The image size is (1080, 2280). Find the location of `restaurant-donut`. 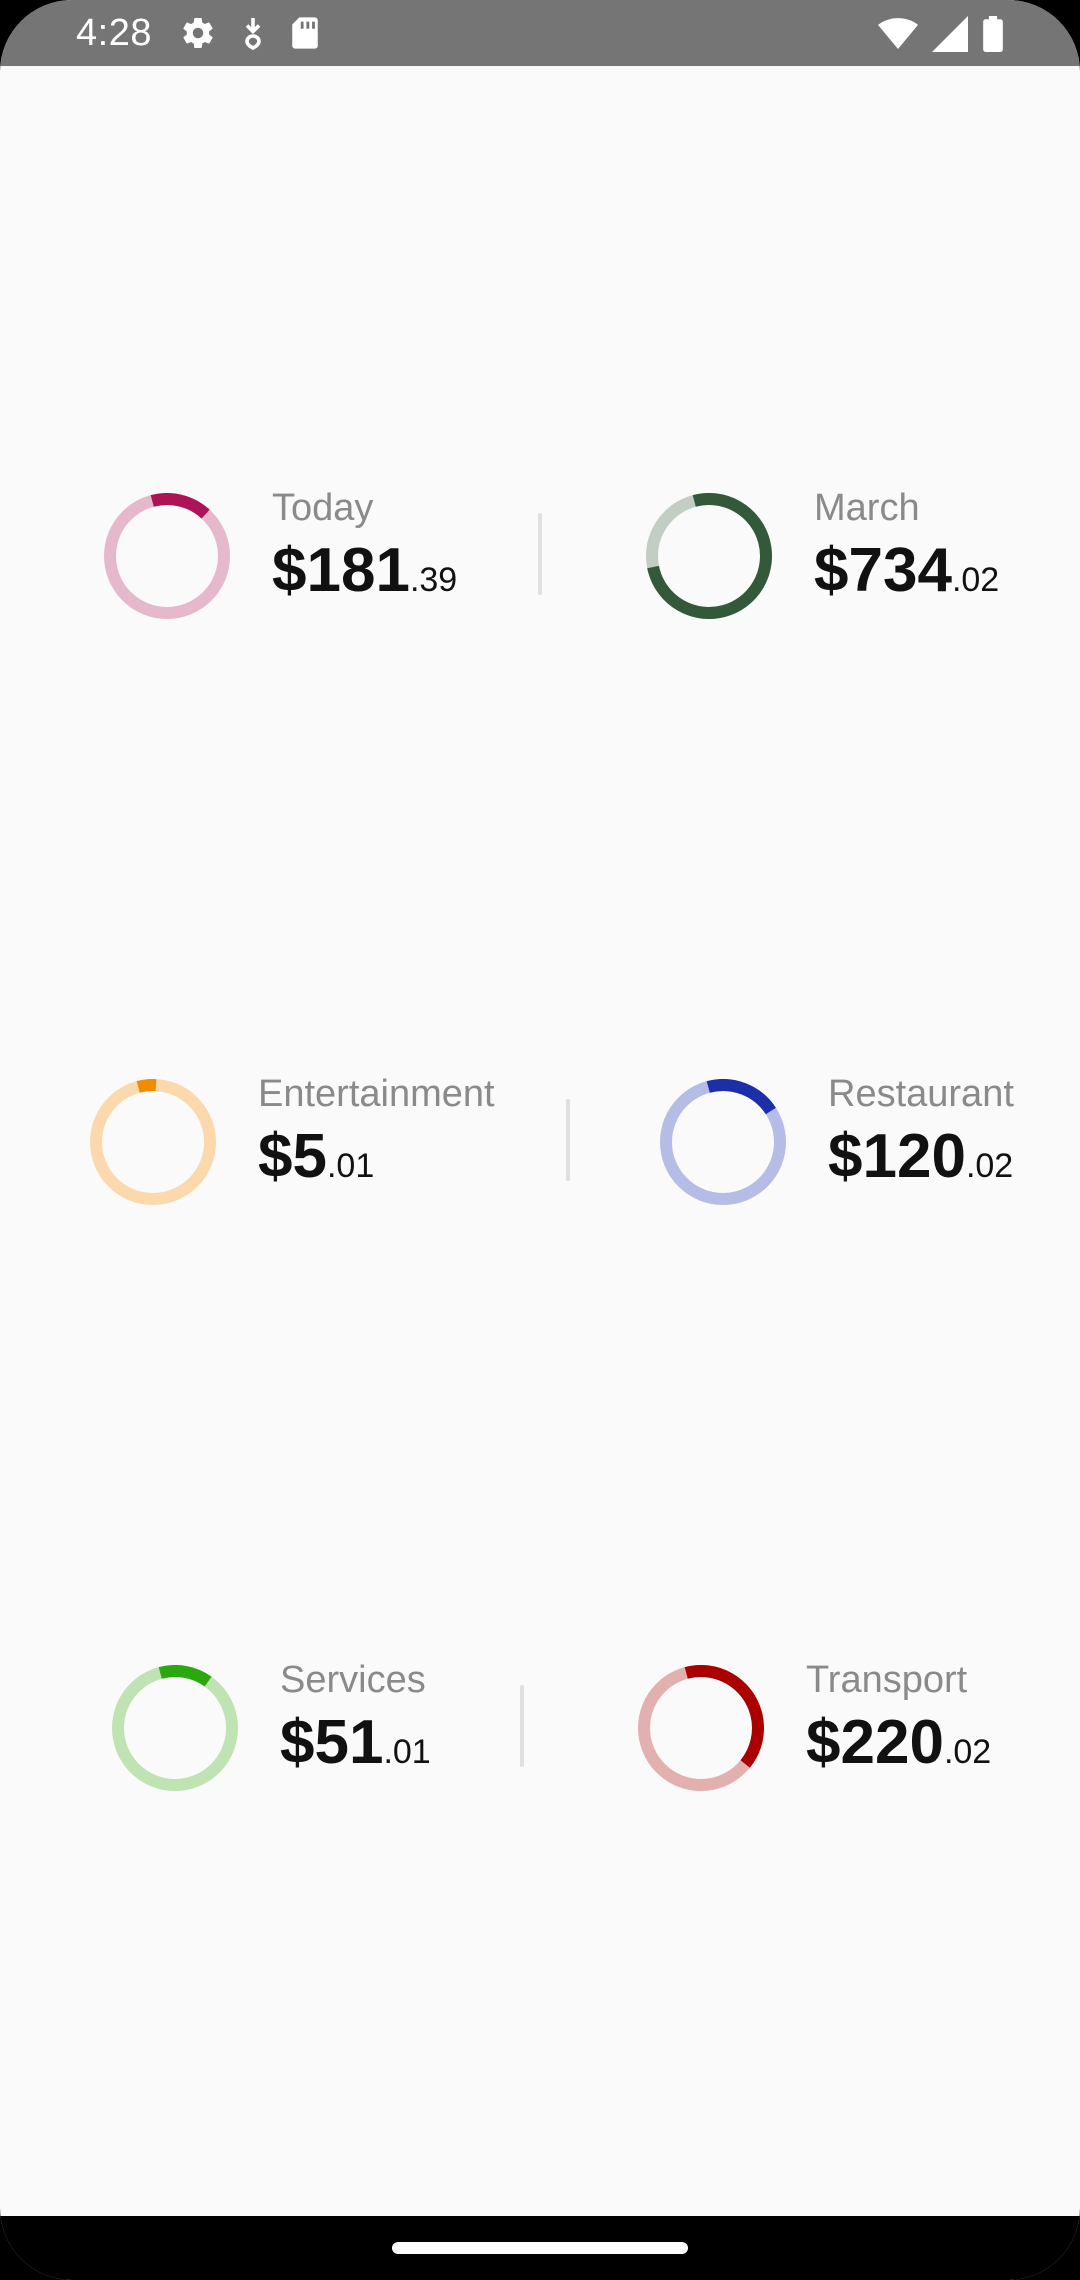

restaurant-donut is located at coordinates (723, 1142).